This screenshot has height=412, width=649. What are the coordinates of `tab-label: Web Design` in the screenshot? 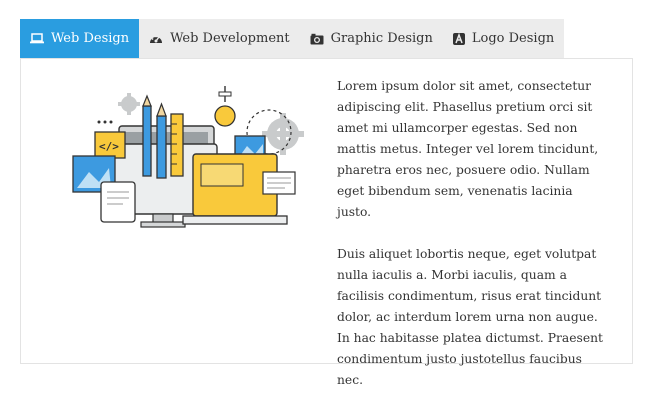 It's located at (90, 38).